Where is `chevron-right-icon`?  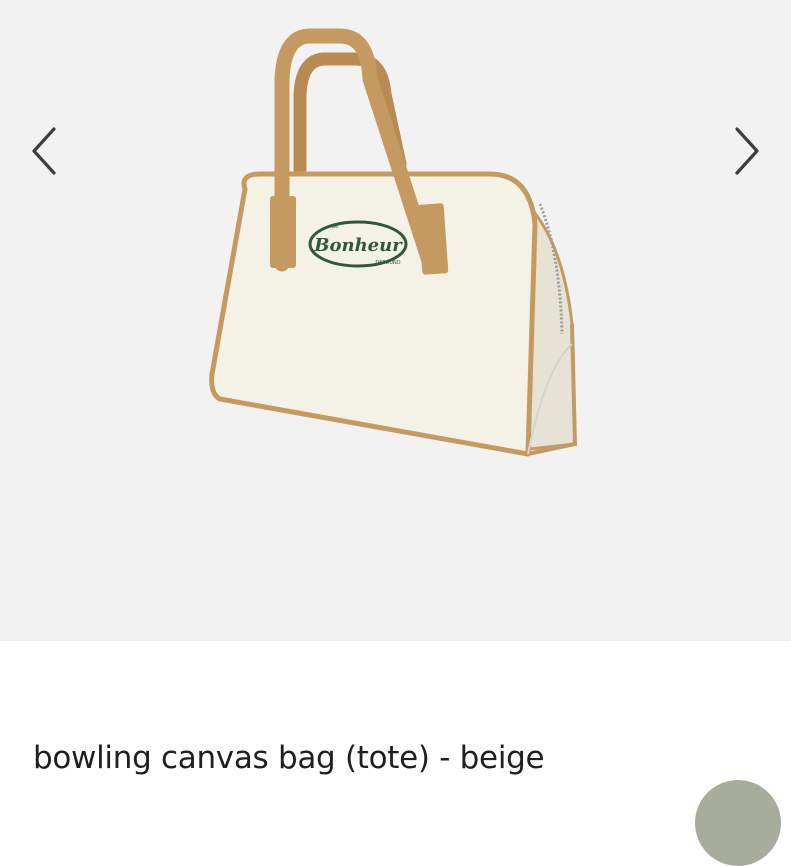 chevron-right-icon is located at coordinates (747, 151).